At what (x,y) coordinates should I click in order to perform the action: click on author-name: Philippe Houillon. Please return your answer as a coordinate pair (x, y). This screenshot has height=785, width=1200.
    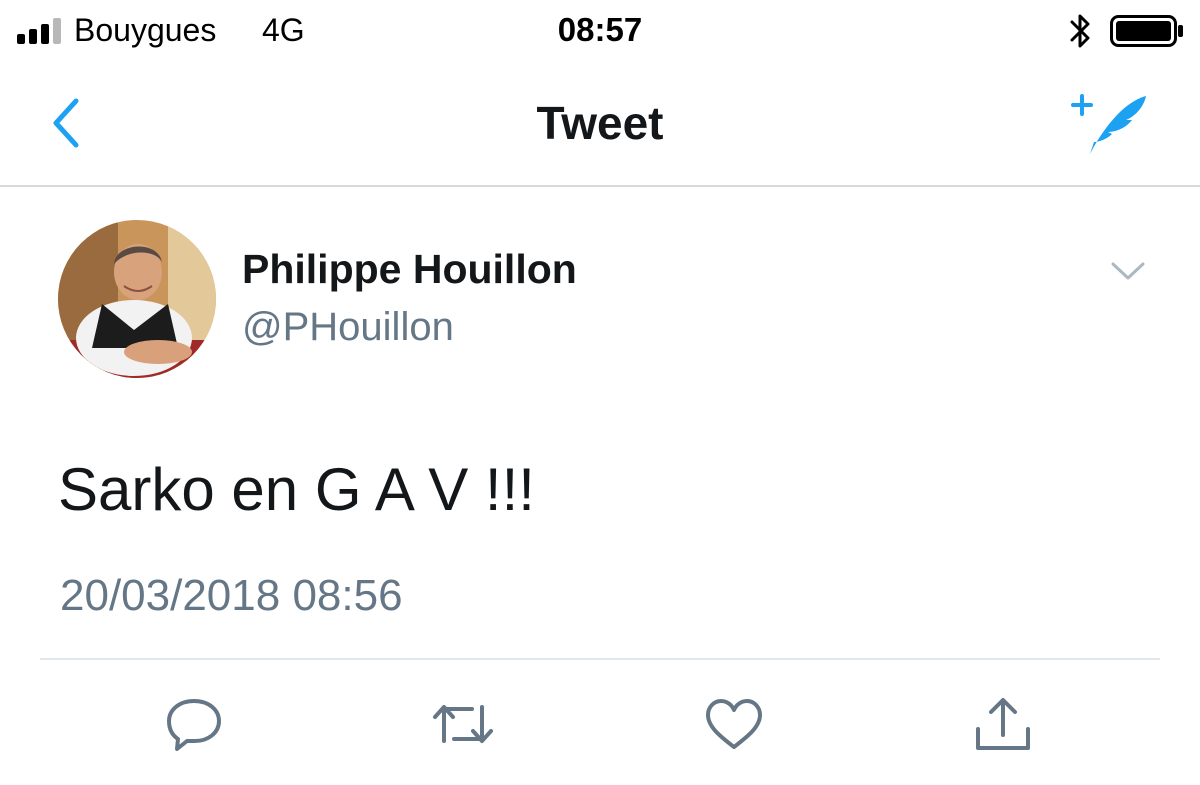
    Looking at the image, I should click on (409, 269).